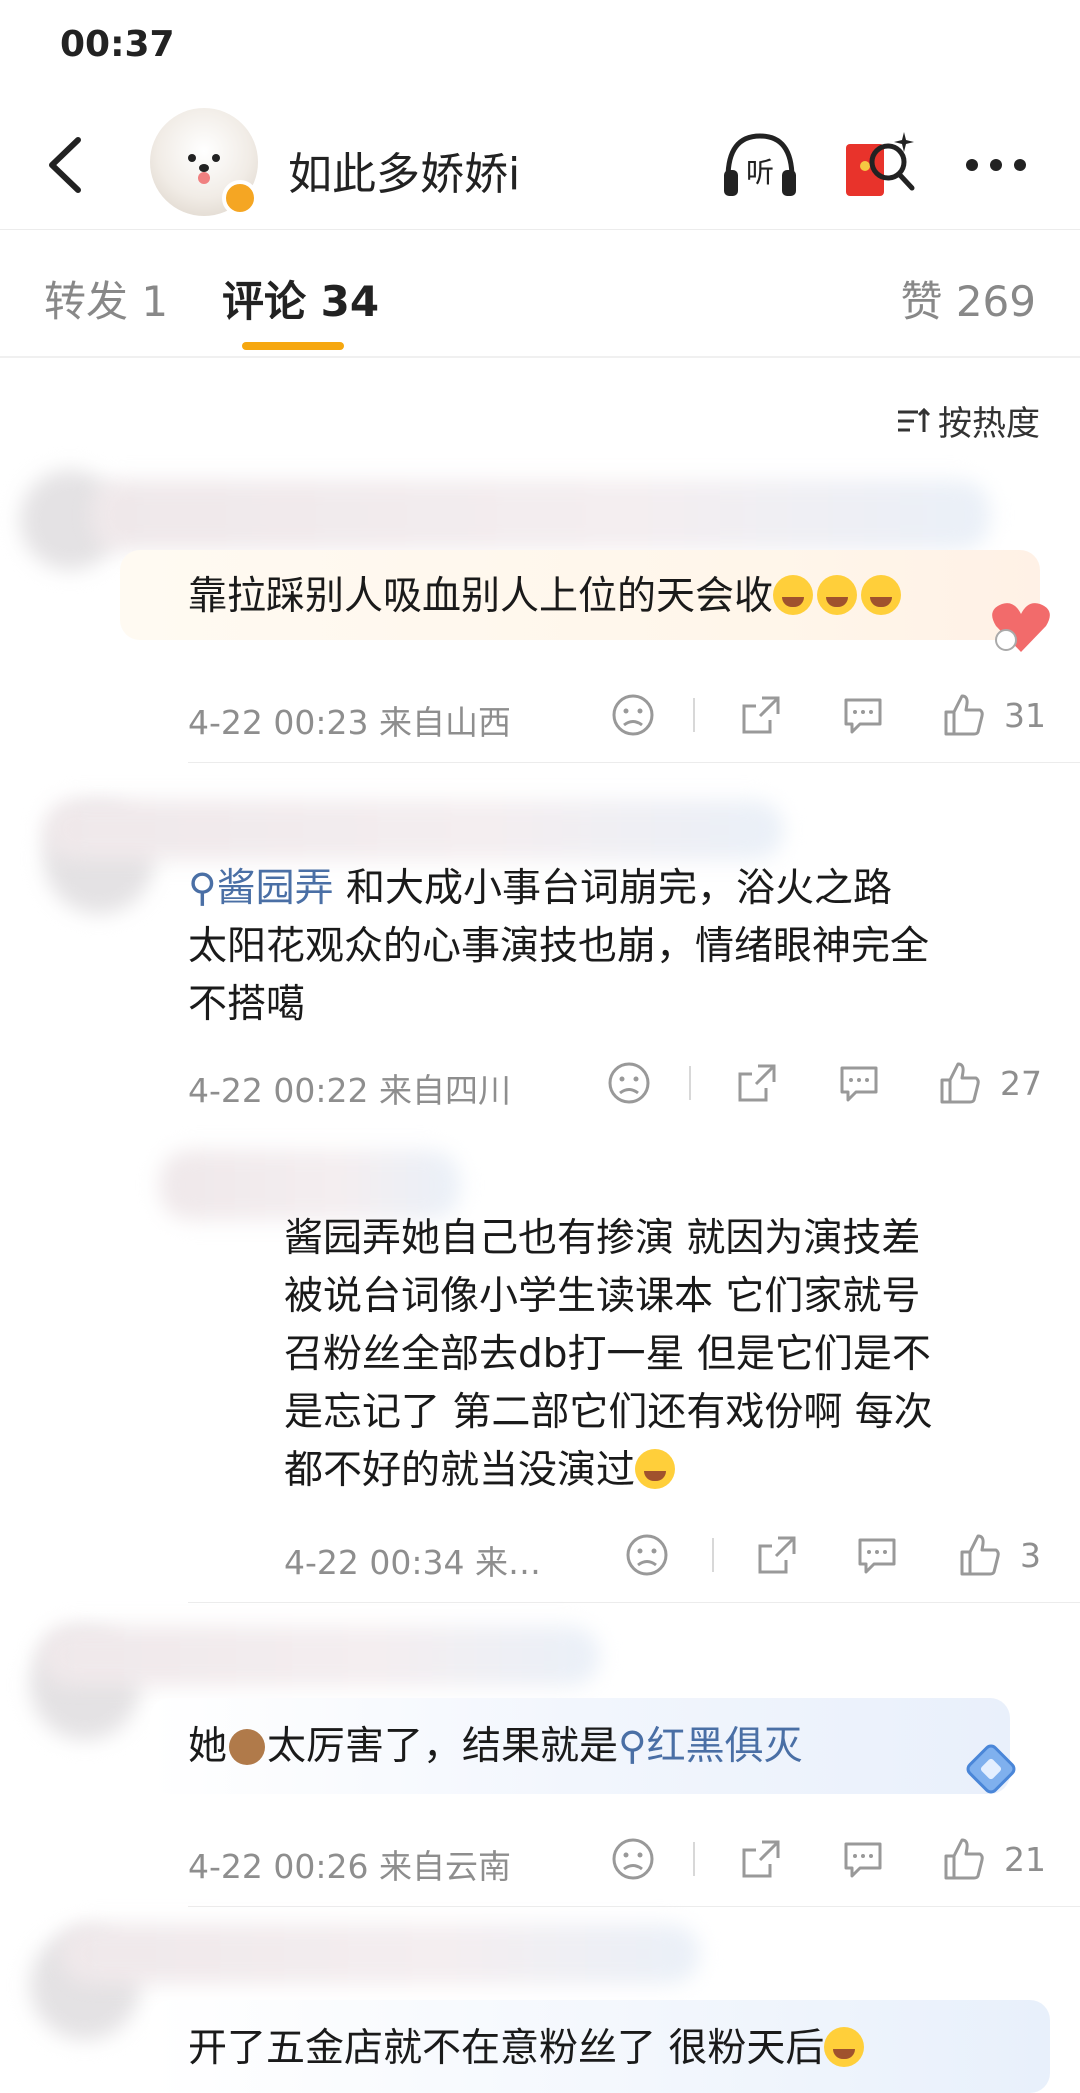  I want to click on comment-meta: 4-22 00:23 来自山西 31, so click(634, 717).